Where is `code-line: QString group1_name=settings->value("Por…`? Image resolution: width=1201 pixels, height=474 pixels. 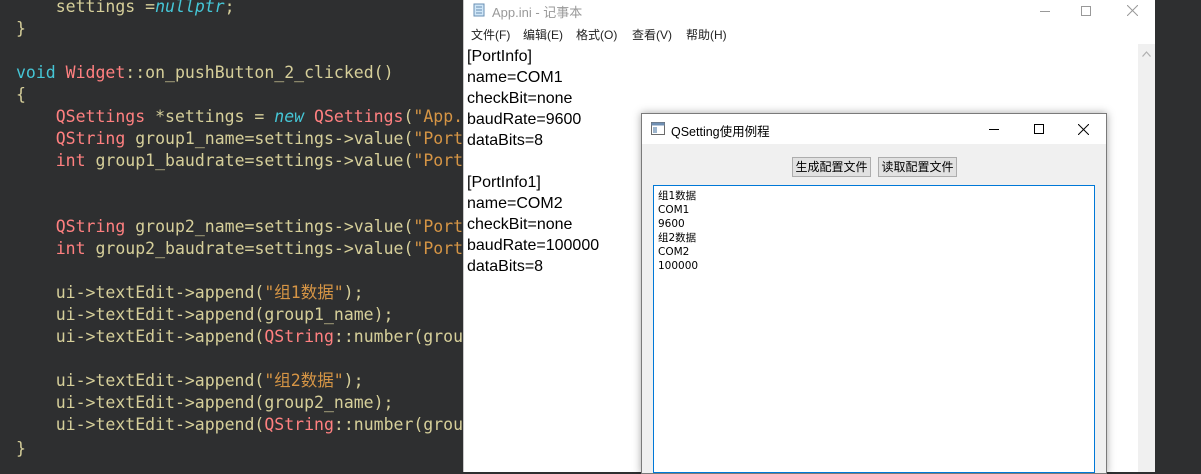 code-line: QString group1_name=settings->value("Por… is located at coordinates (239, 139).